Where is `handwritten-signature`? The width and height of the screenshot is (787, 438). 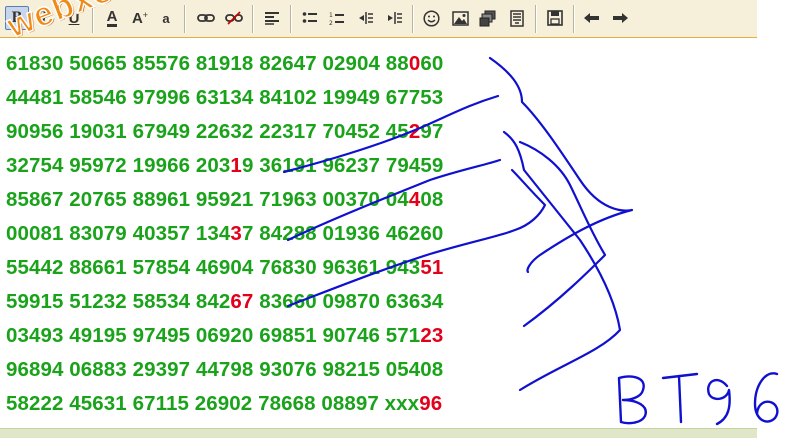 handwritten-signature is located at coordinates (698, 399).